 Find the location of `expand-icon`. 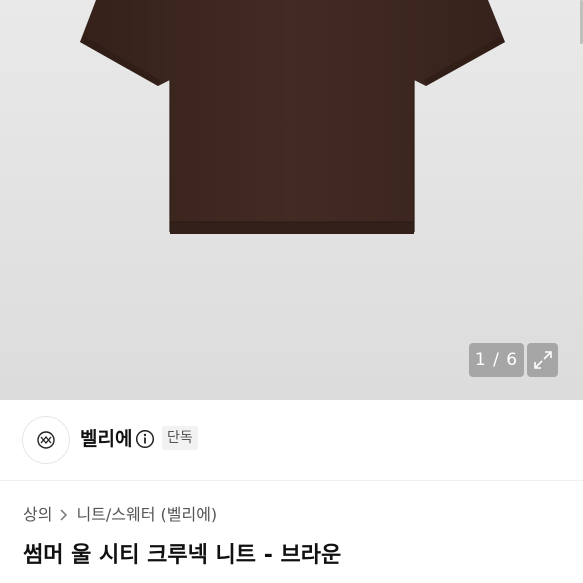

expand-icon is located at coordinates (542, 360).